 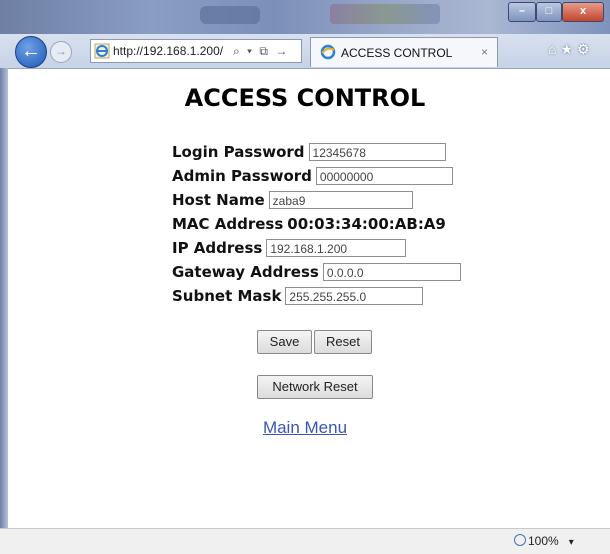 What do you see at coordinates (31, 52) in the screenshot?
I see `back-button: ←` at bounding box center [31, 52].